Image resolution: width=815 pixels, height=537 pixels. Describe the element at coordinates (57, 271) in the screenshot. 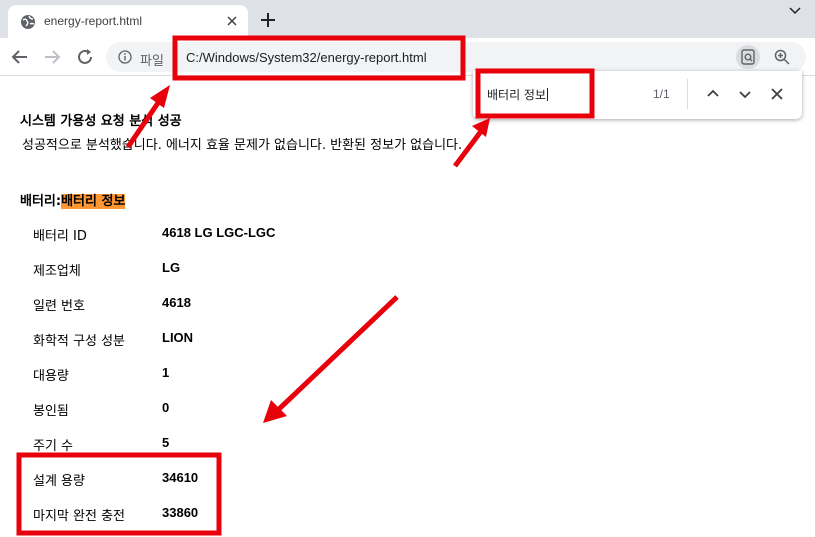

I see `row-label: 제조업체` at that location.